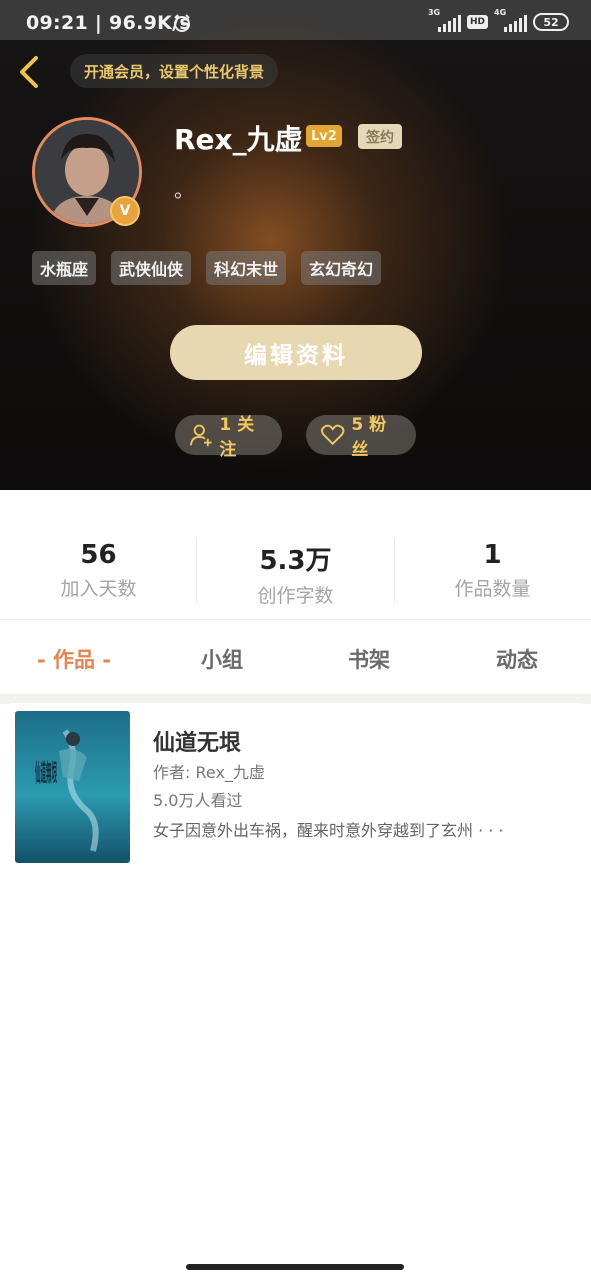  I want to click on stat-value: 5.3万, so click(295, 561).